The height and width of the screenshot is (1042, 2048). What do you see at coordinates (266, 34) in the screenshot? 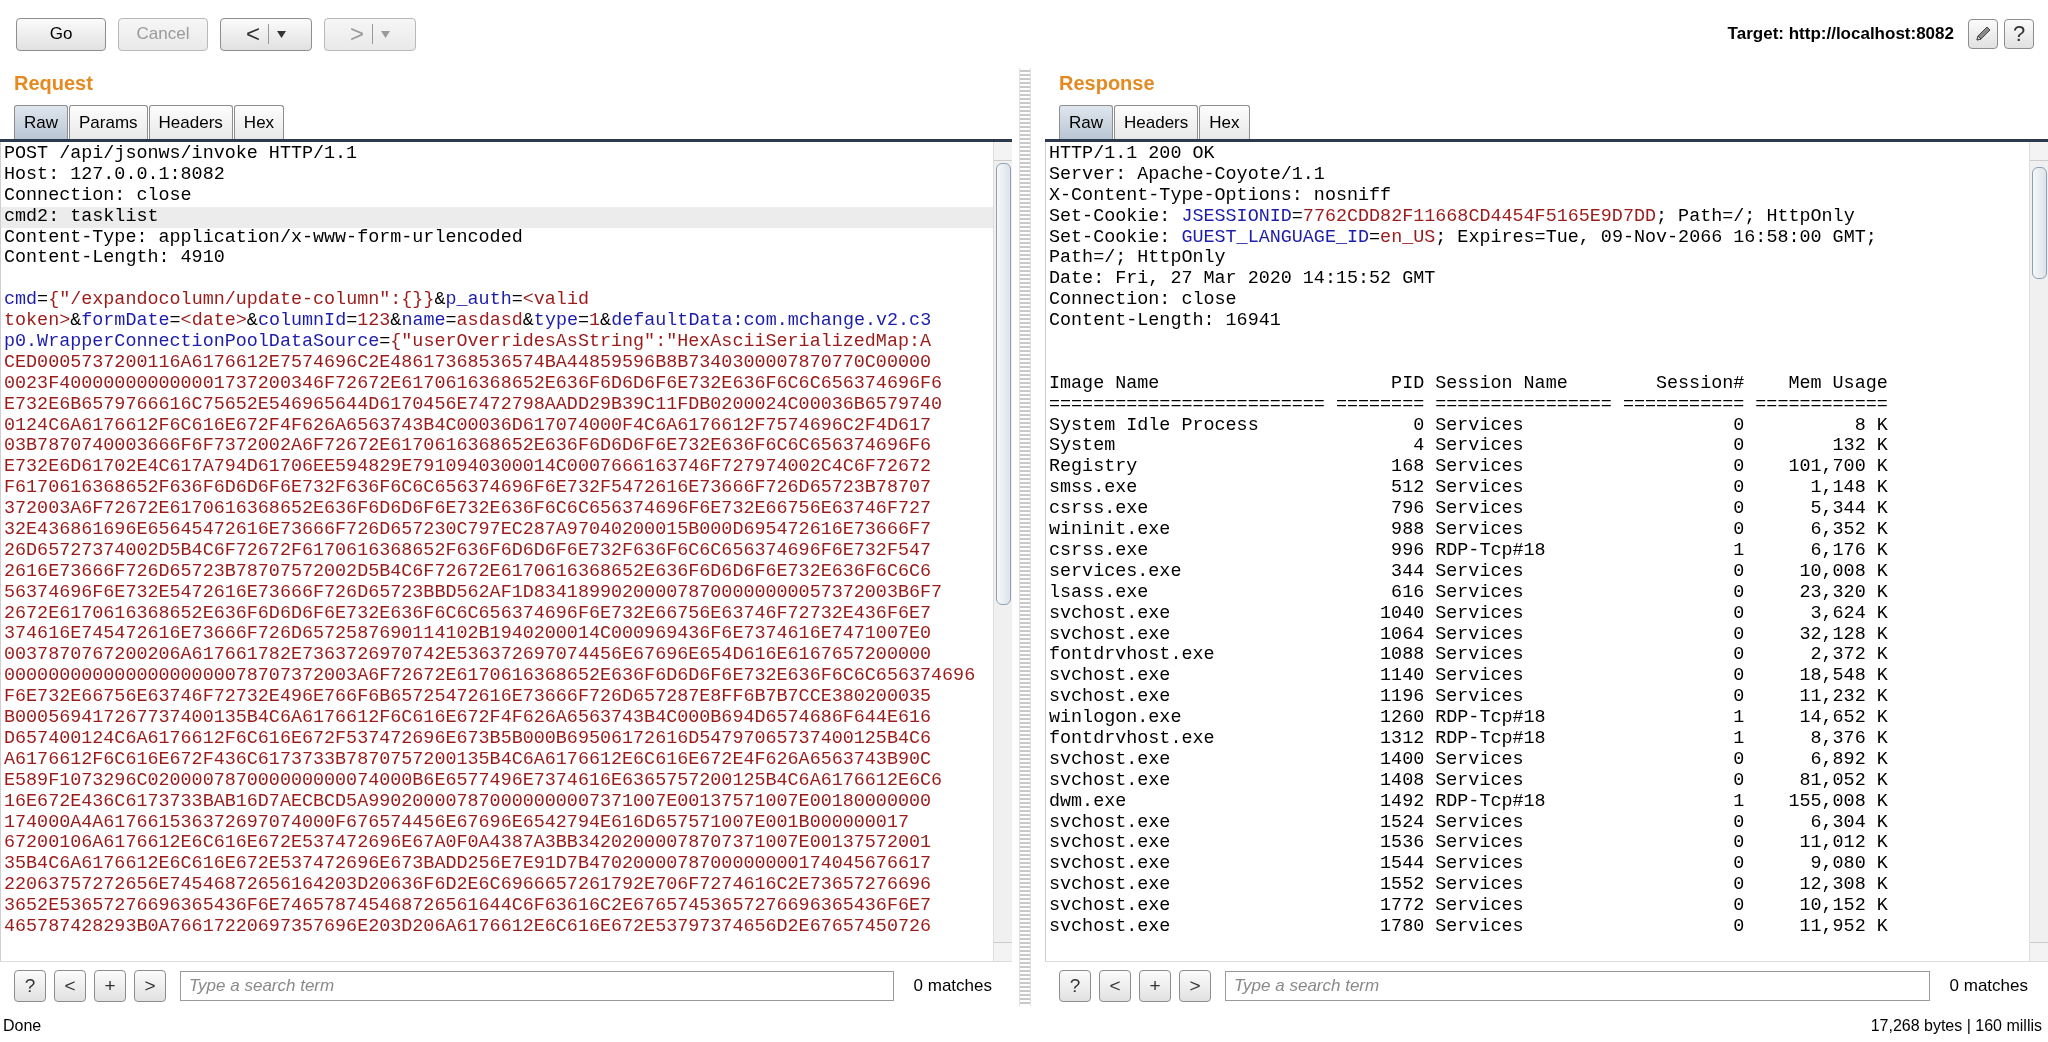
I see `history-button: <` at bounding box center [266, 34].